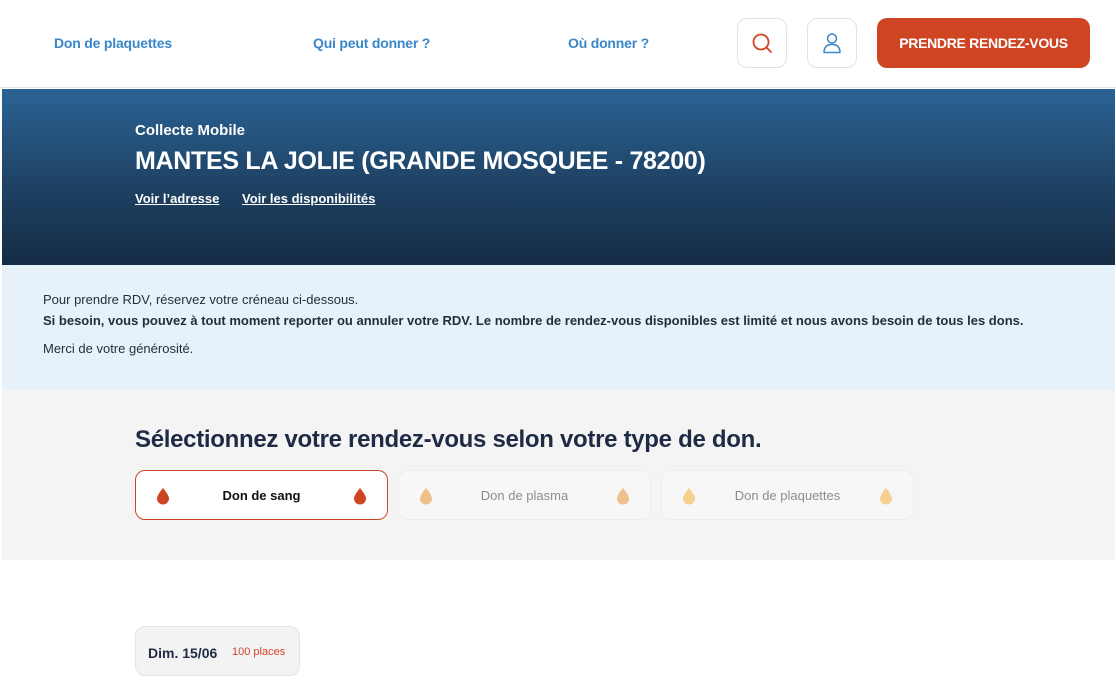  What do you see at coordinates (190, 130) in the screenshot?
I see `collecte-type: Collecte Mobile` at bounding box center [190, 130].